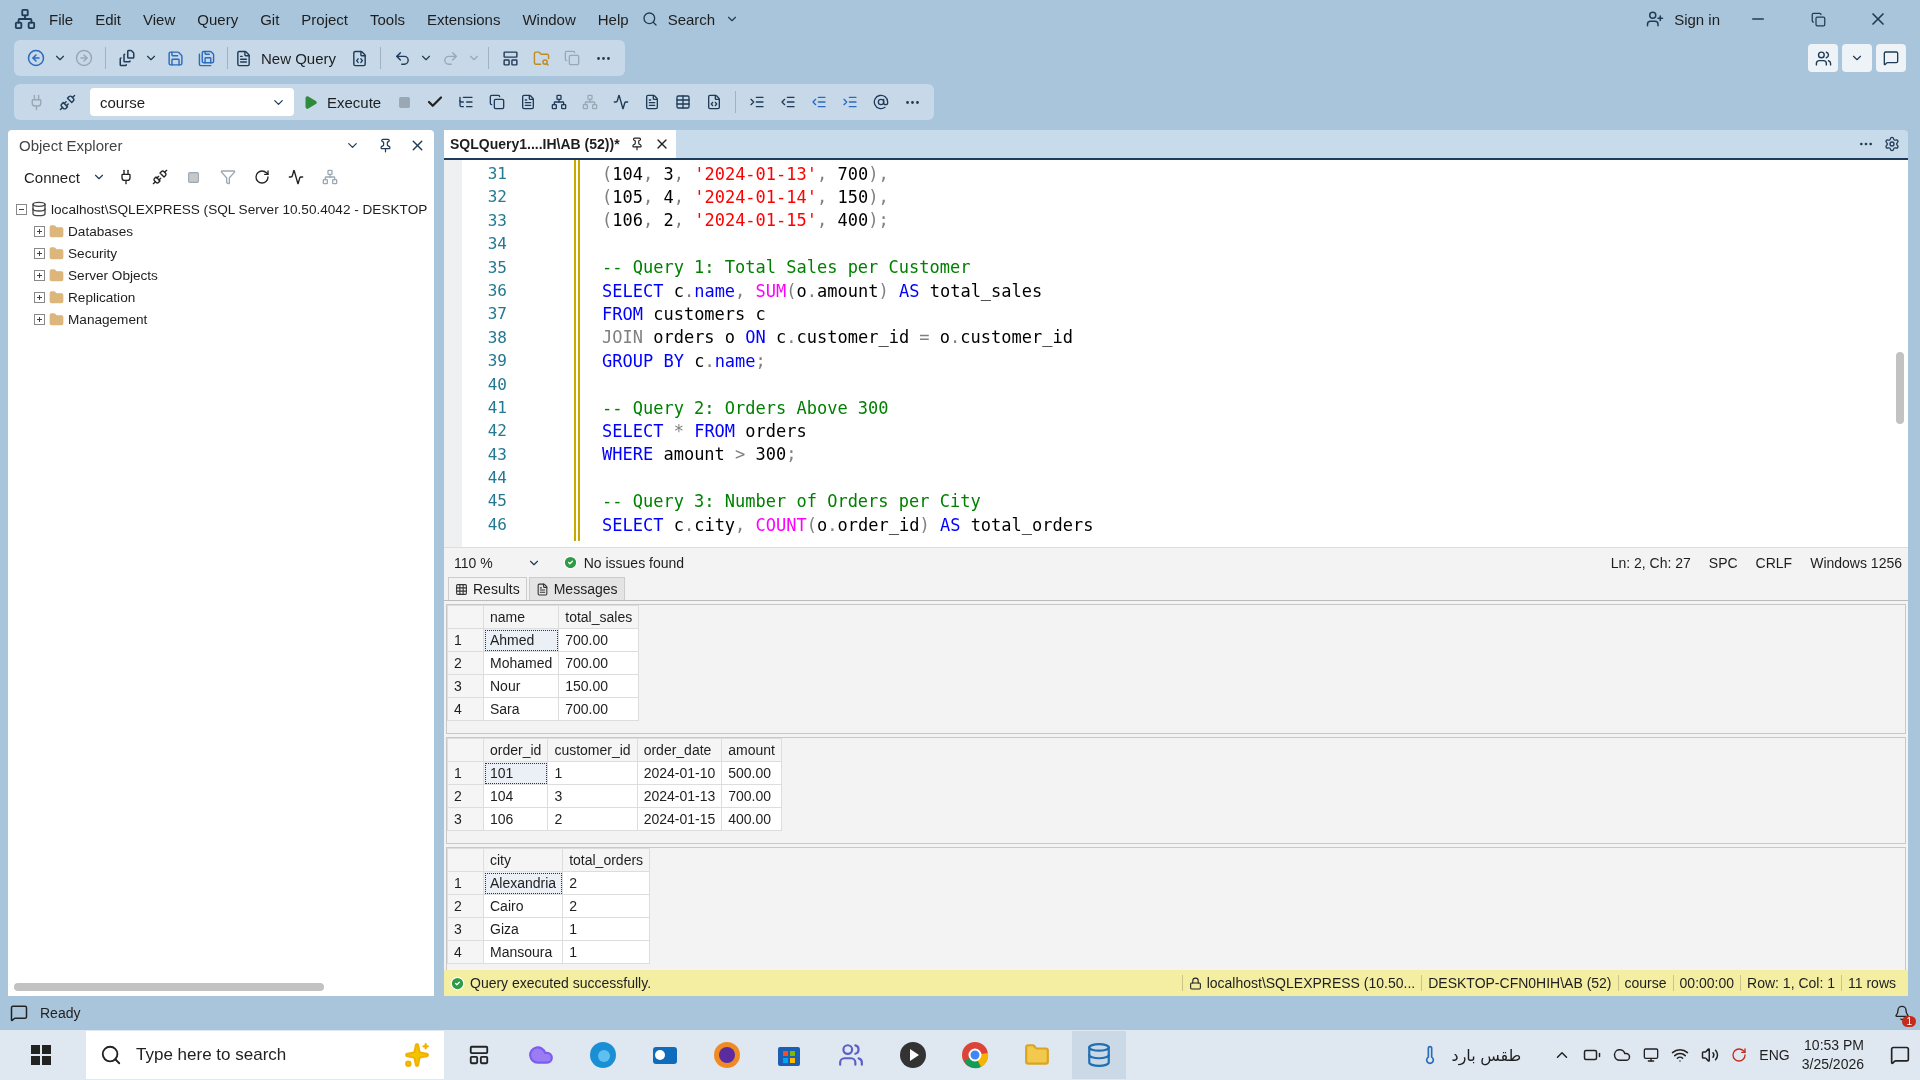  I want to click on menu-item: Extensions, so click(464, 19).